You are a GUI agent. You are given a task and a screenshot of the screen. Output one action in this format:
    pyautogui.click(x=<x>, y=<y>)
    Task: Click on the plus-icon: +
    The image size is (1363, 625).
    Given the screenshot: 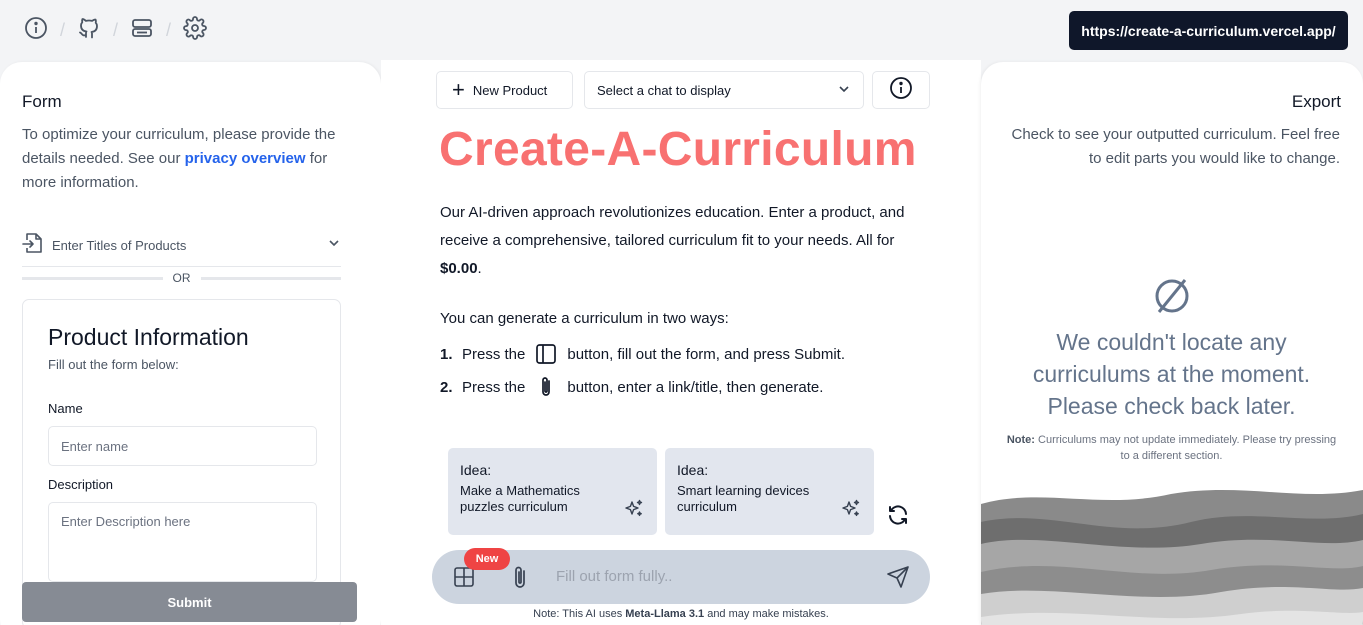 What is the action you would take?
    pyautogui.click(x=458, y=89)
    